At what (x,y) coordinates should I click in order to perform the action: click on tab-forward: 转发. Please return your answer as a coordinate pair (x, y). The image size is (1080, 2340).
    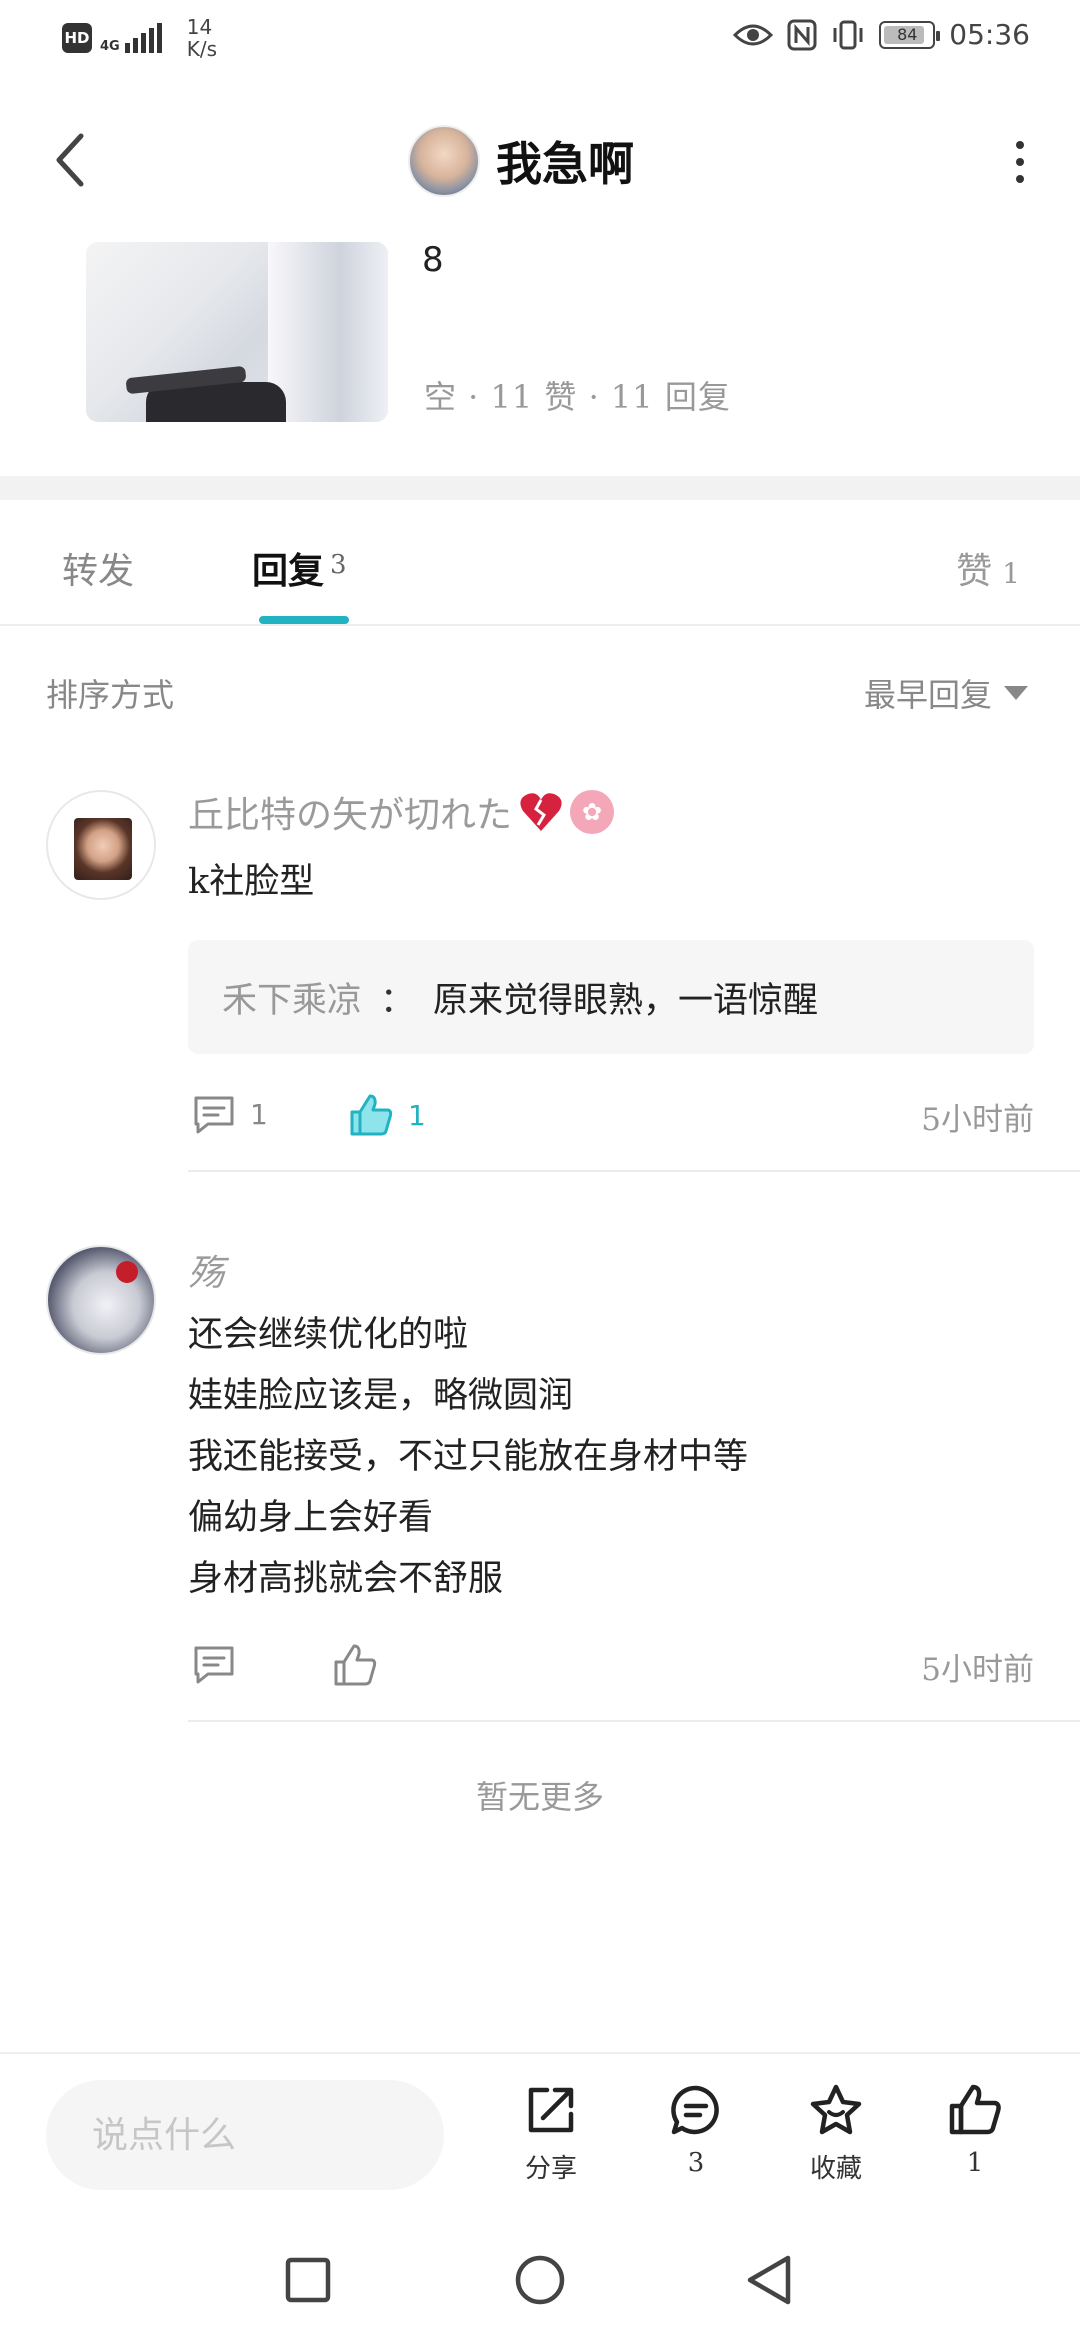
    Looking at the image, I should click on (98, 568).